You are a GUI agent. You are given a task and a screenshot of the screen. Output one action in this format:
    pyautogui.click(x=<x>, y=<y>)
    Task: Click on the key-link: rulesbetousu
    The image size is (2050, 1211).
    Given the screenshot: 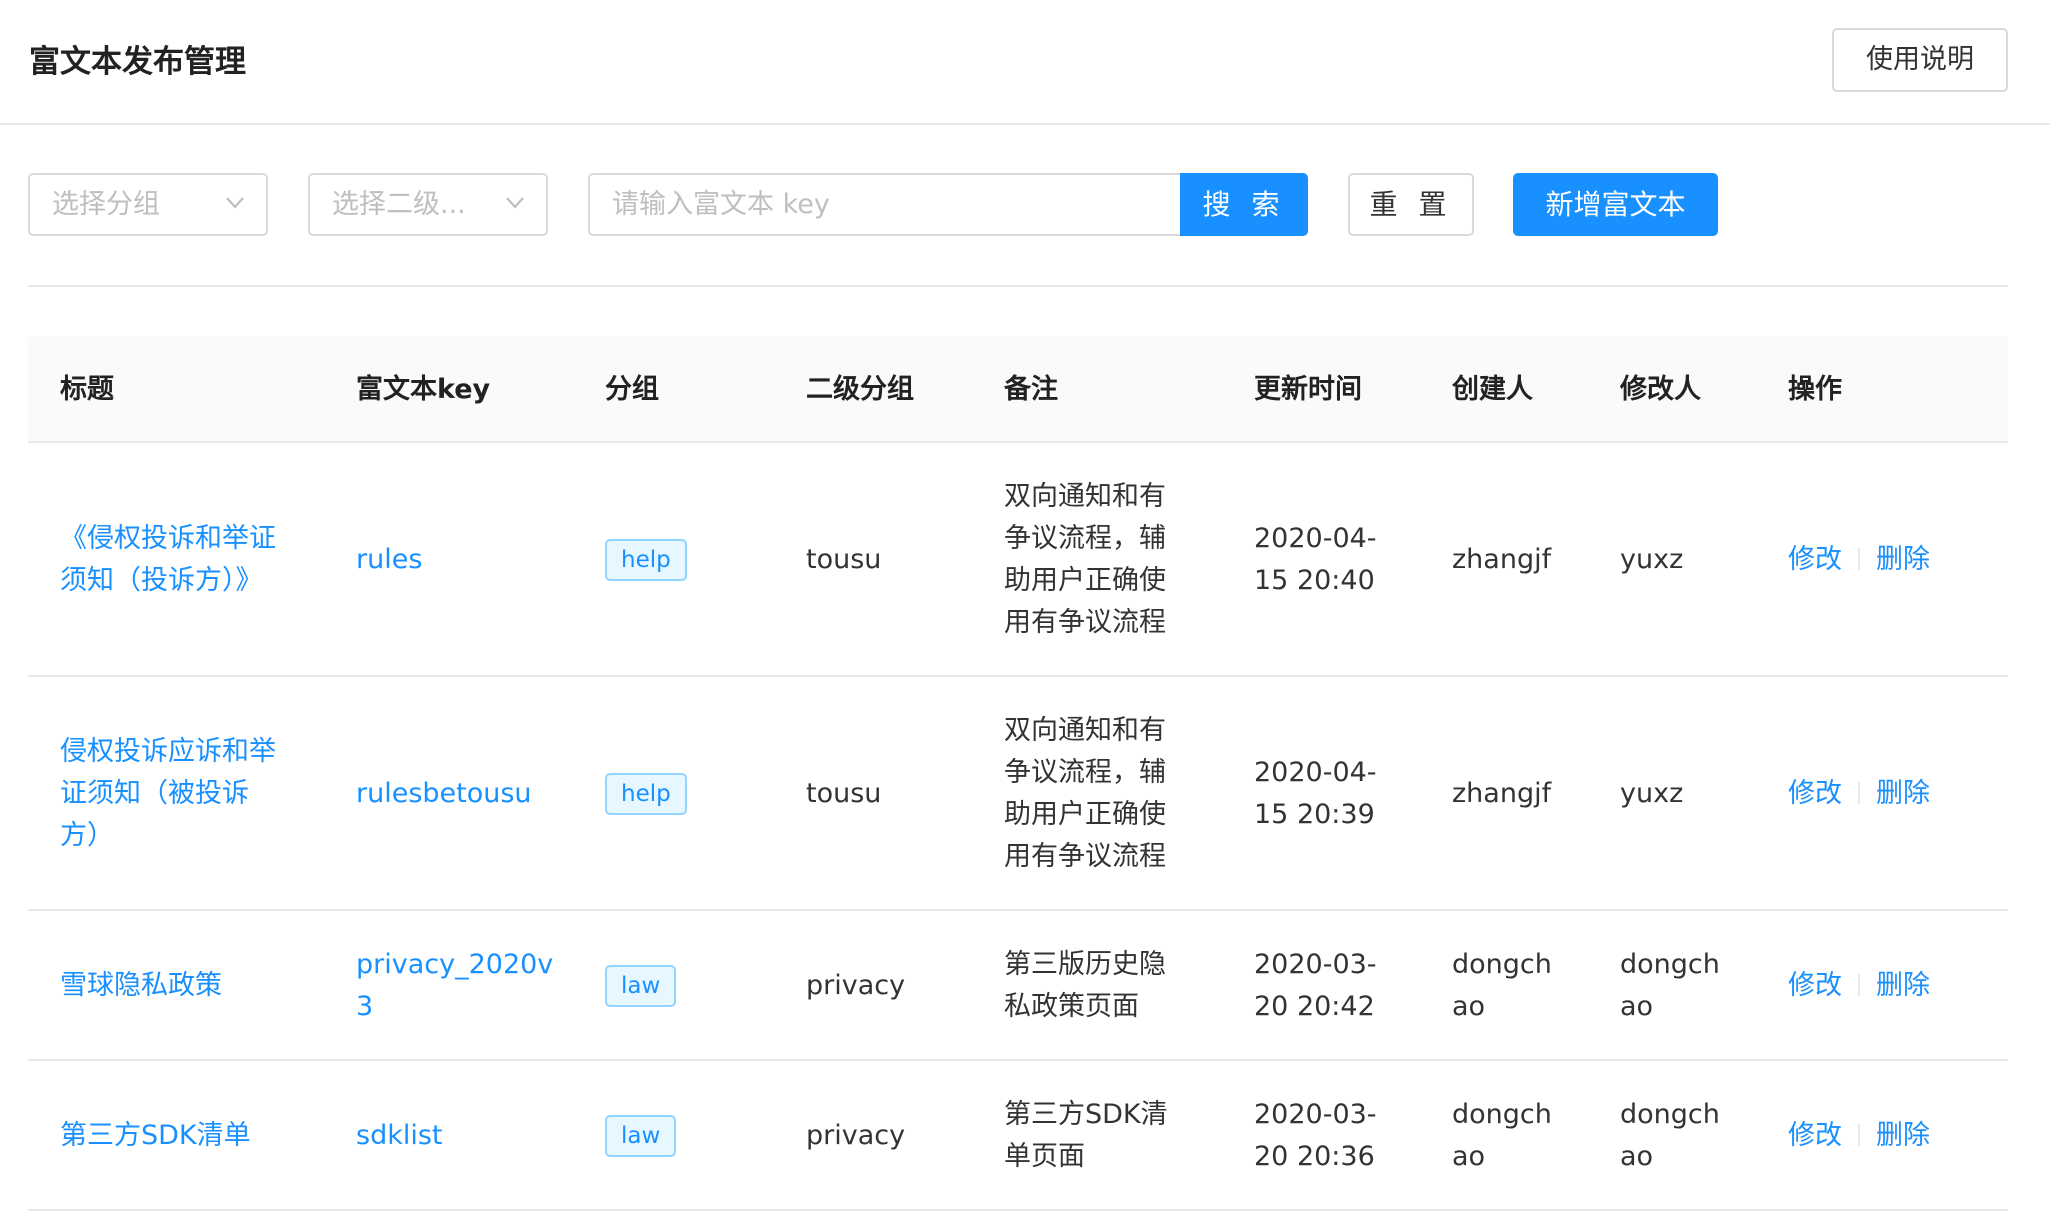 What is the action you would take?
    pyautogui.click(x=456, y=794)
    